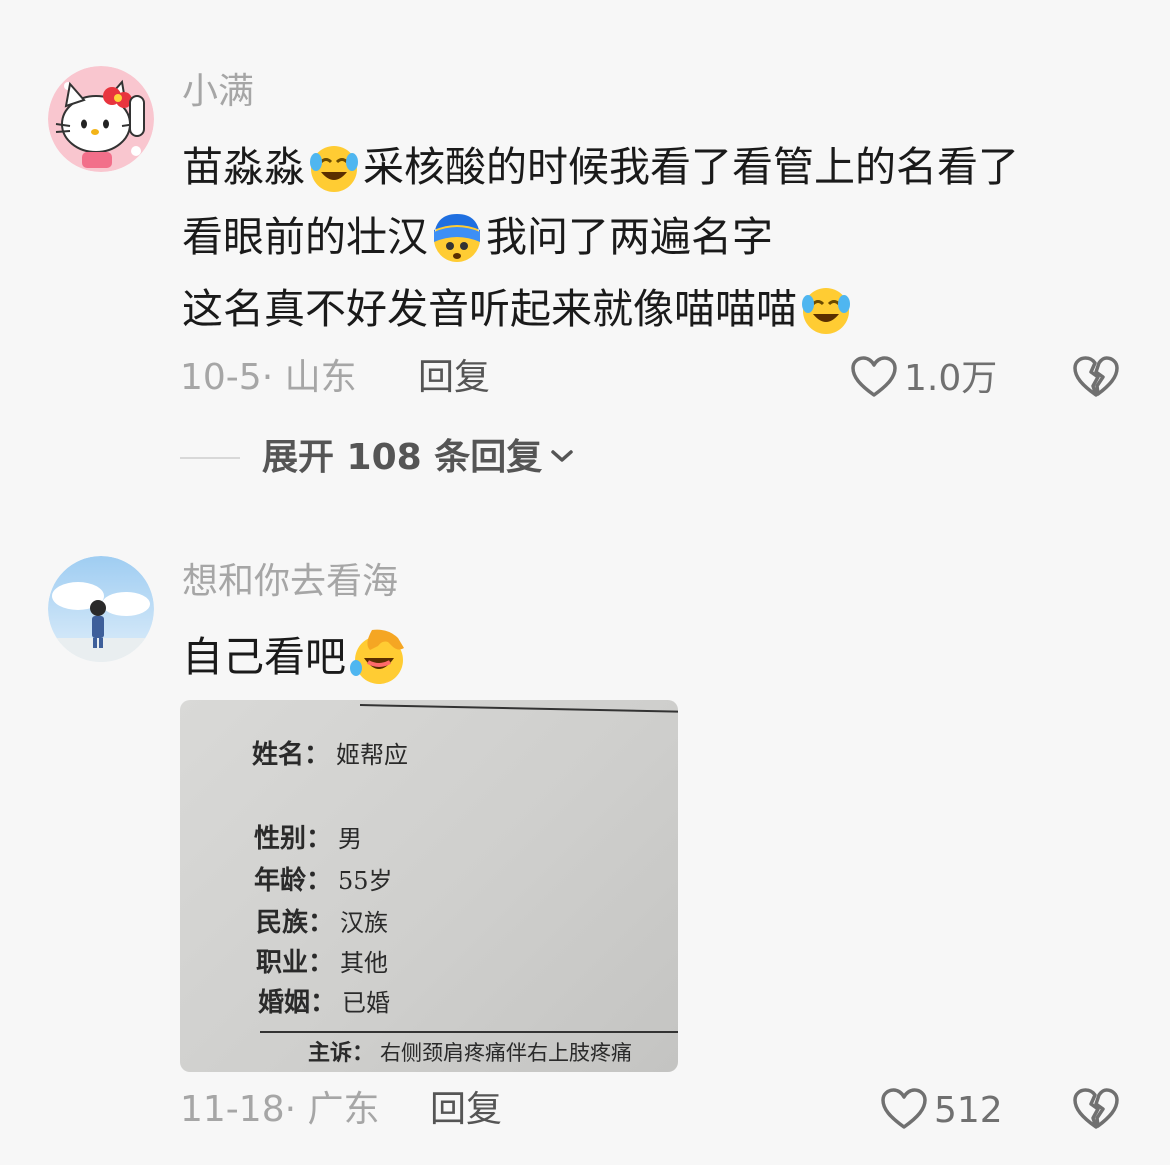 This screenshot has width=1170, height=1165. I want to click on doc-label: 职业：, so click(295, 963).